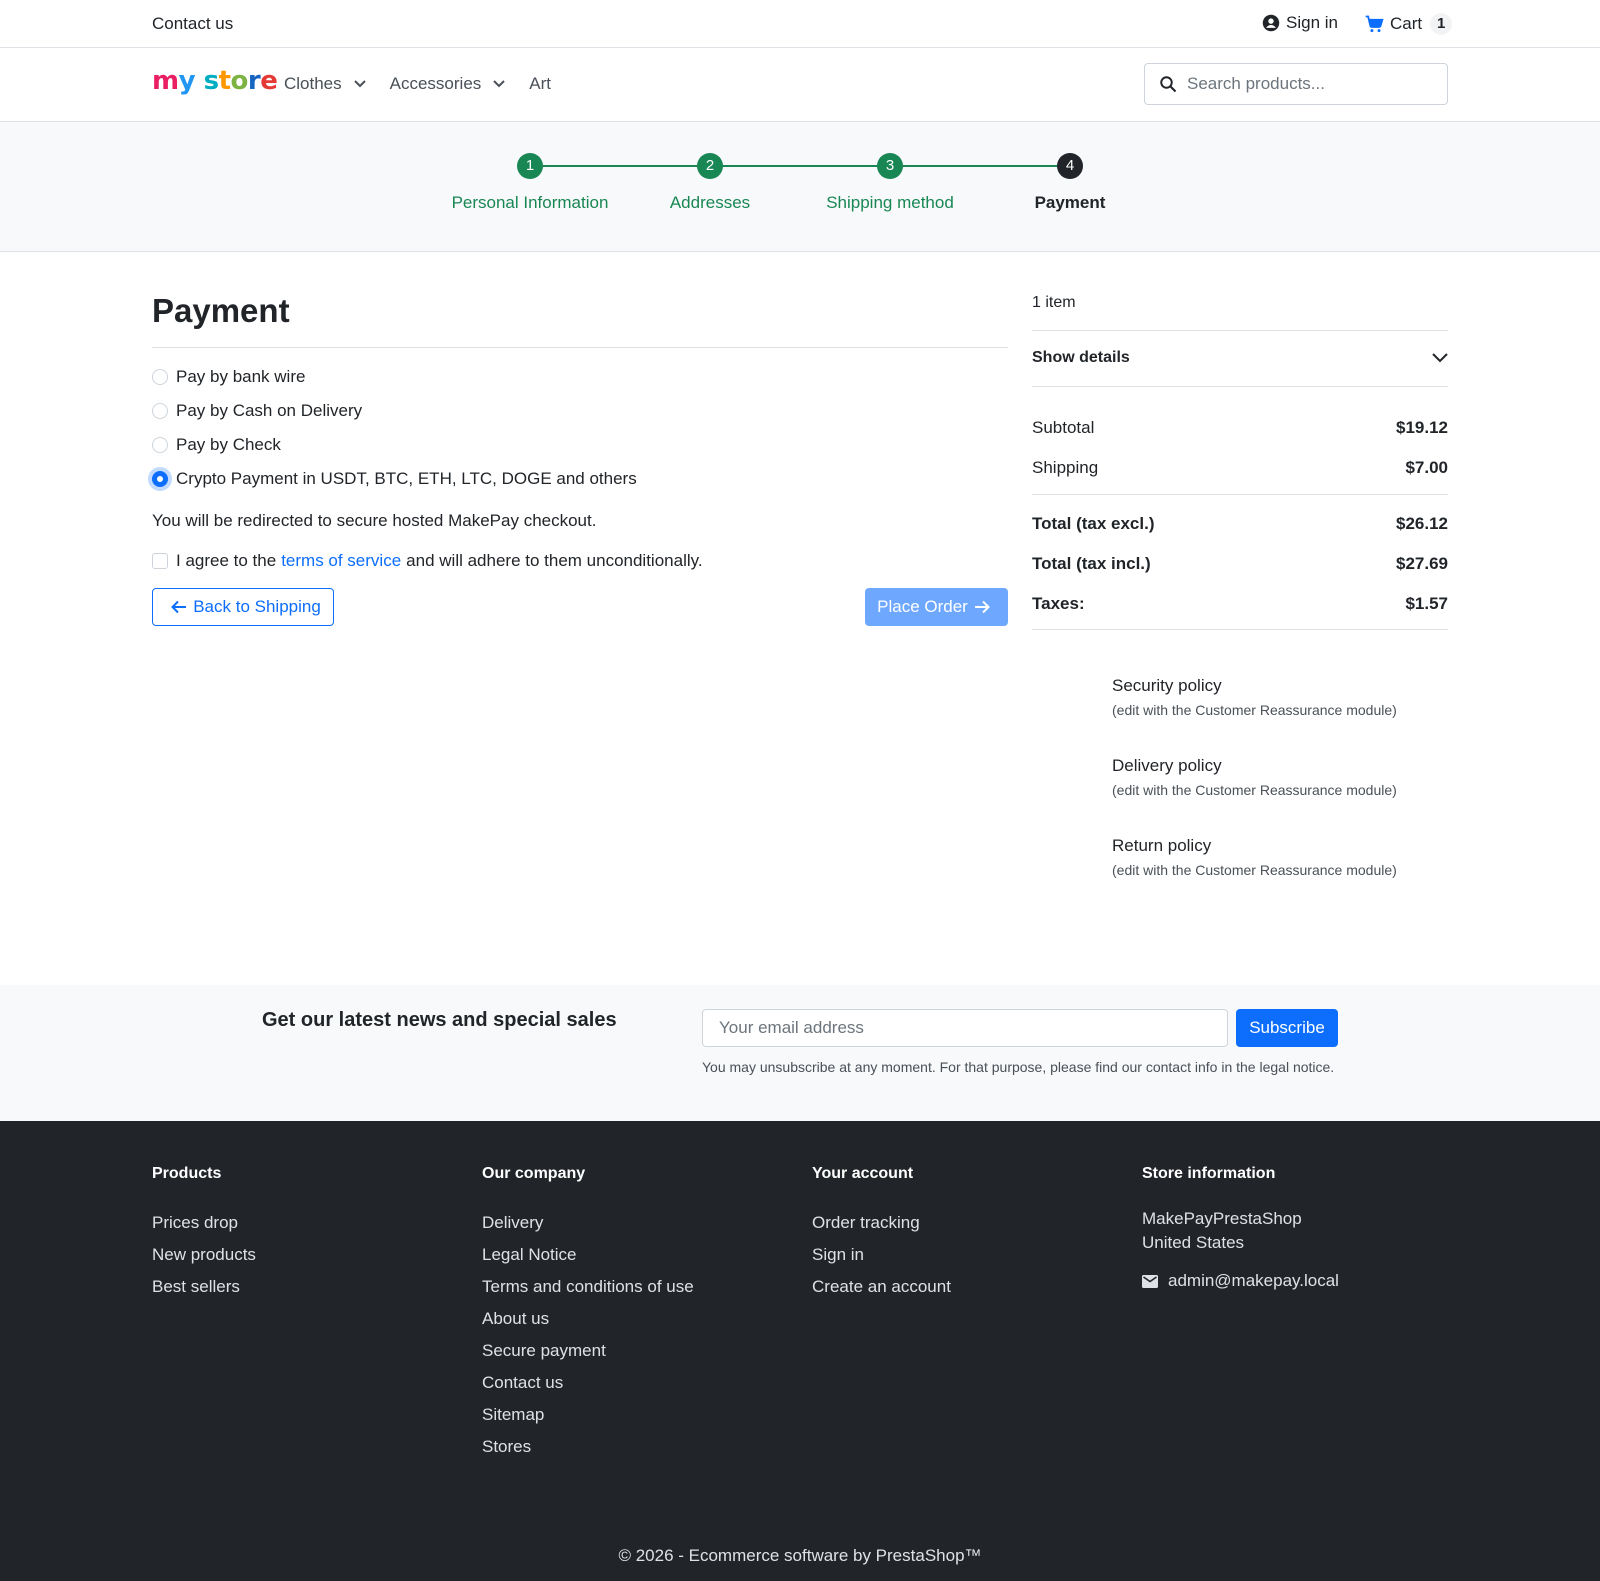 This screenshot has height=1581, width=1600. What do you see at coordinates (215, 81) in the screenshot?
I see `store-logo: my store` at bounding box center [215, 81].